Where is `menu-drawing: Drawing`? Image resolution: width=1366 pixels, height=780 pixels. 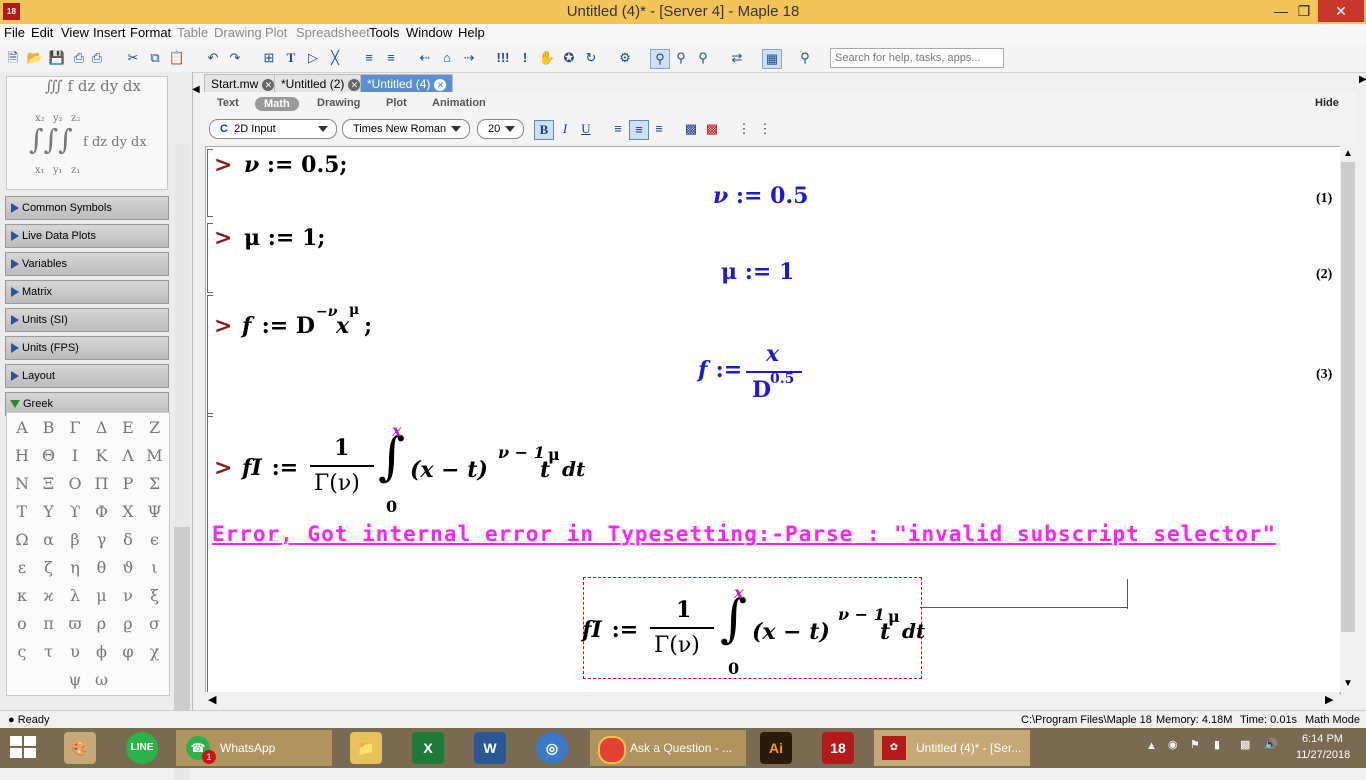
menu-drawing: Drawing is located at coordinates (238, 32).